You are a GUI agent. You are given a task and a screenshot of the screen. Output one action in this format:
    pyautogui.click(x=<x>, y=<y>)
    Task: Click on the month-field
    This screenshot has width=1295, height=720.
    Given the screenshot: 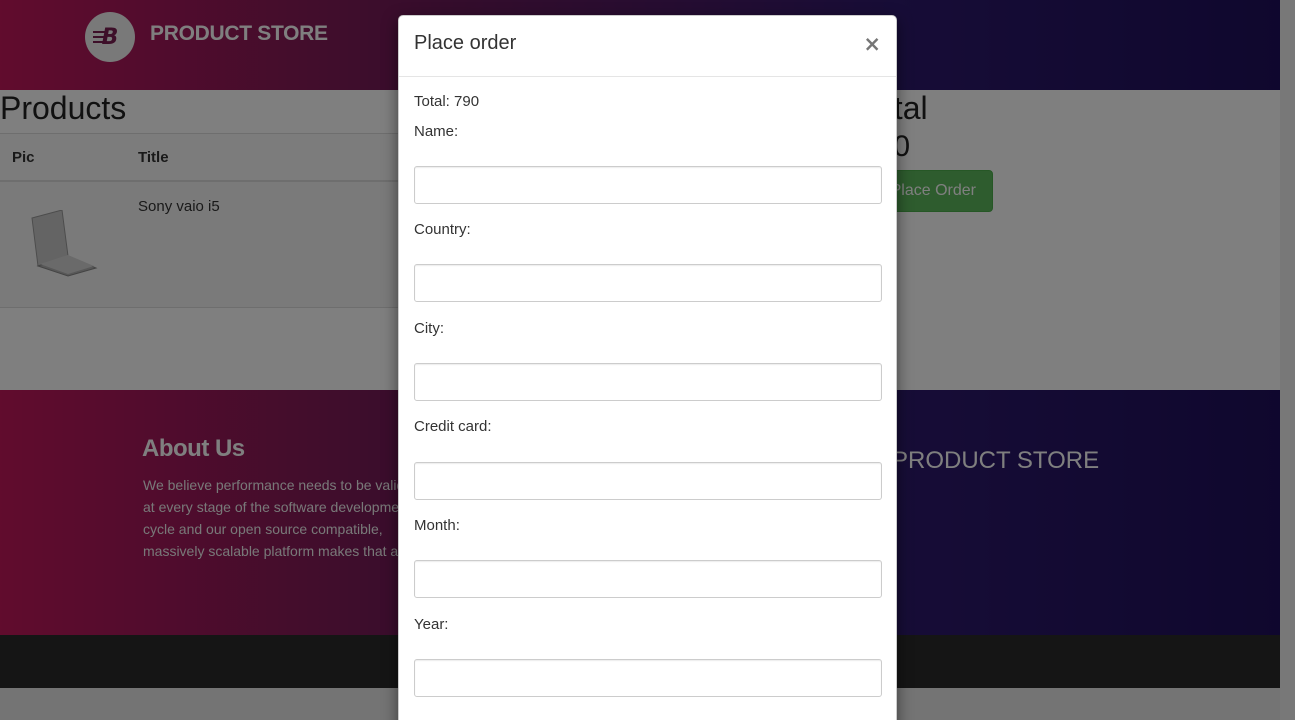 What is the action you would take?
    pyautogui.click(x=648, y=579)
    